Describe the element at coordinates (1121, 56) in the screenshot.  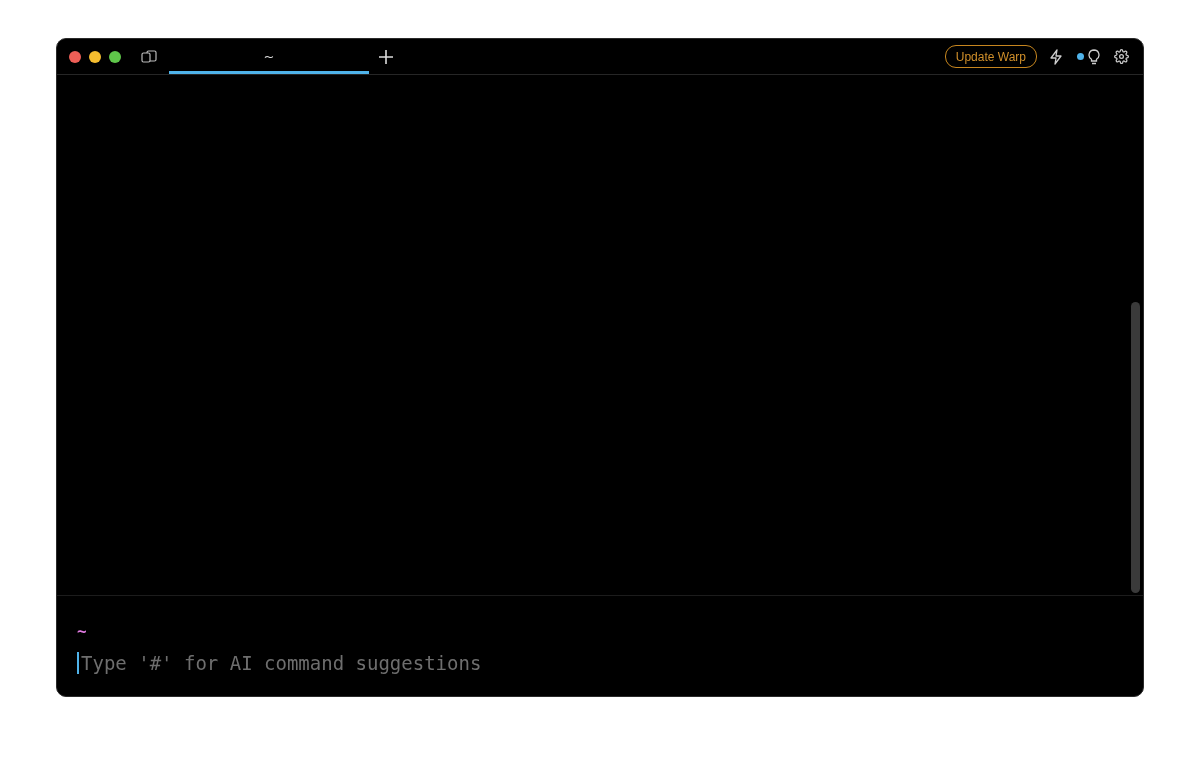
I see `settings-icon` at that location.